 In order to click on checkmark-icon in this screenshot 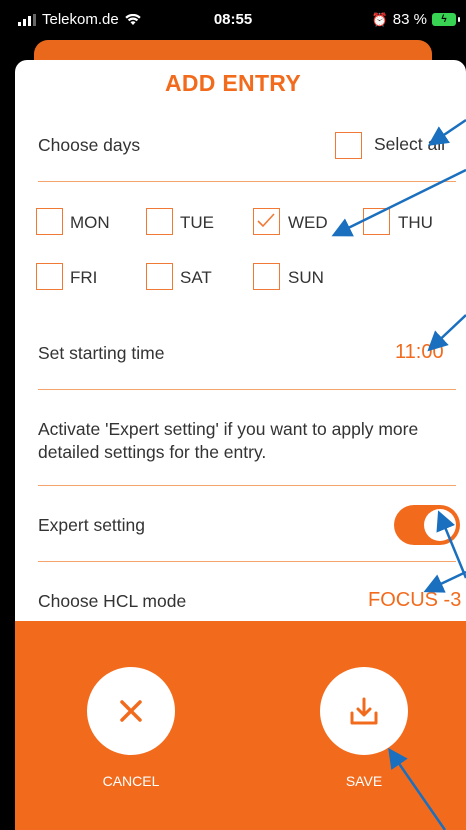, I will do `click(266, 220)`.